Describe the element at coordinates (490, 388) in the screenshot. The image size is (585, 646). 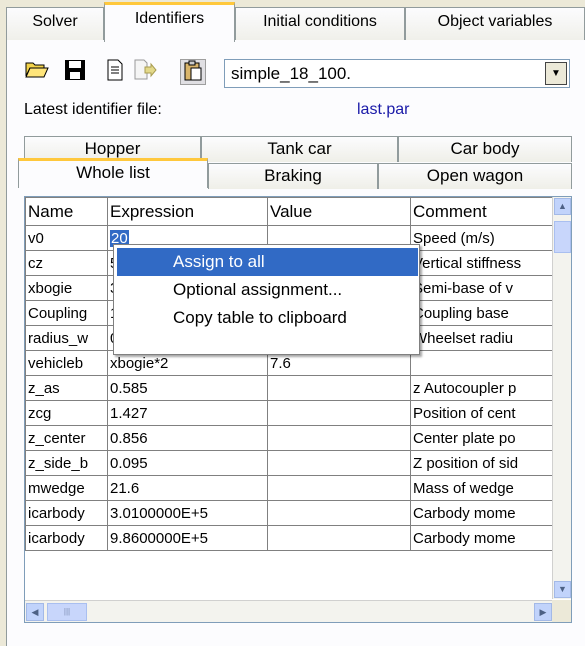
I see `cell-comment: z Autocoupler p` at that location.